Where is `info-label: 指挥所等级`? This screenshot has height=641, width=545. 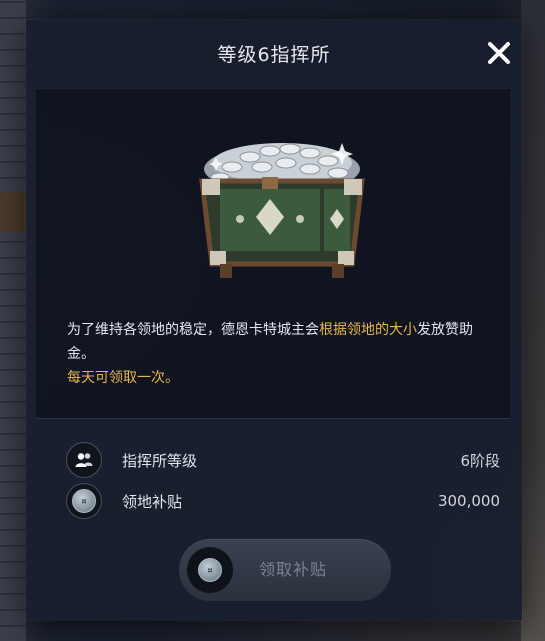
info-label: 指挥所等级 is located at coordinates (160, 460).